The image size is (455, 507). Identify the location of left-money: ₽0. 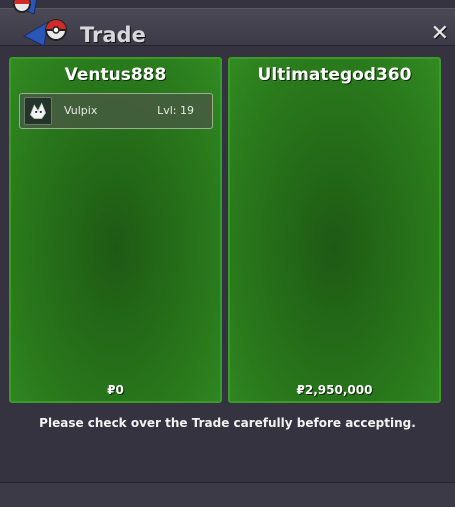
(115, 390).